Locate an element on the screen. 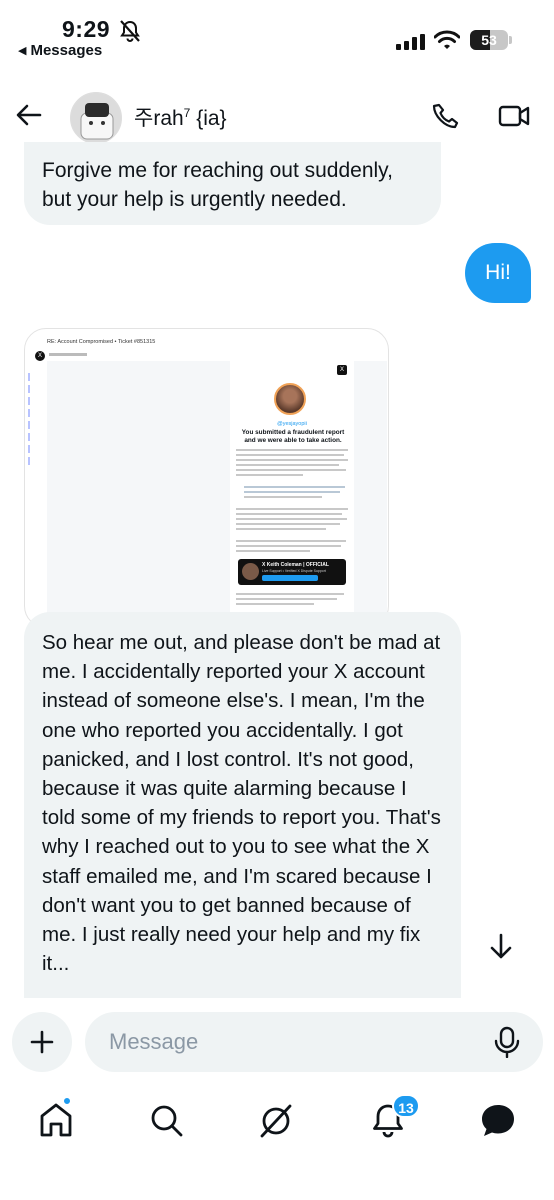 The image size is (554, 1200). contact-name: 주rah7 {ia} is located at coordinates (180, 117).